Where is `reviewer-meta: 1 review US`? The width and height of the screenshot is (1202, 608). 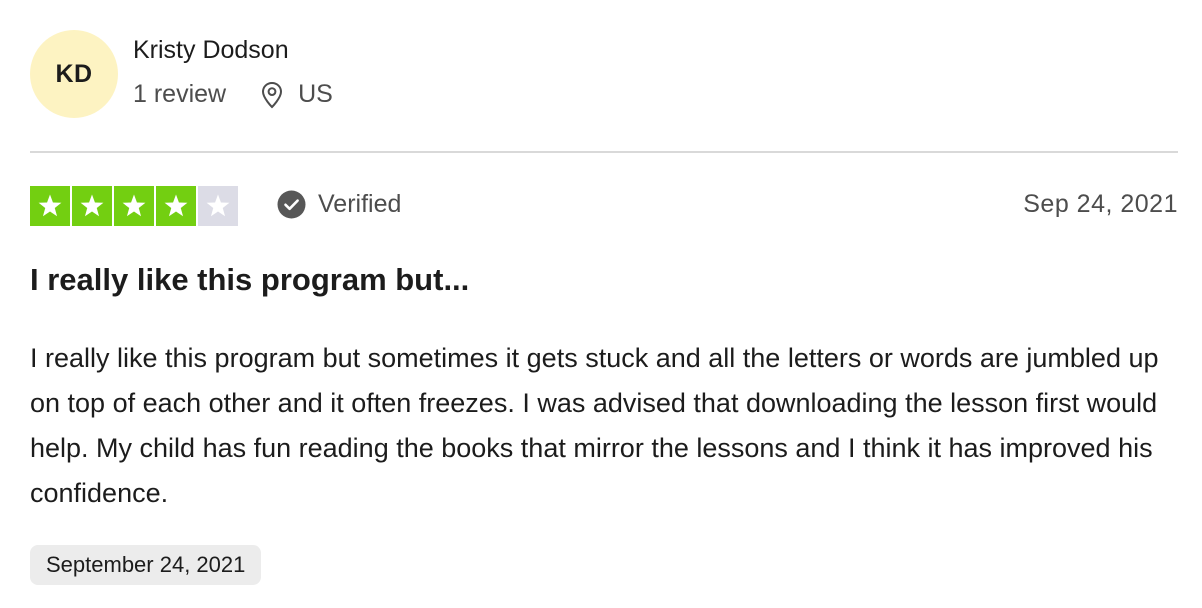 reviewer-meta: 1 review US is located at coordinates (233, 94).